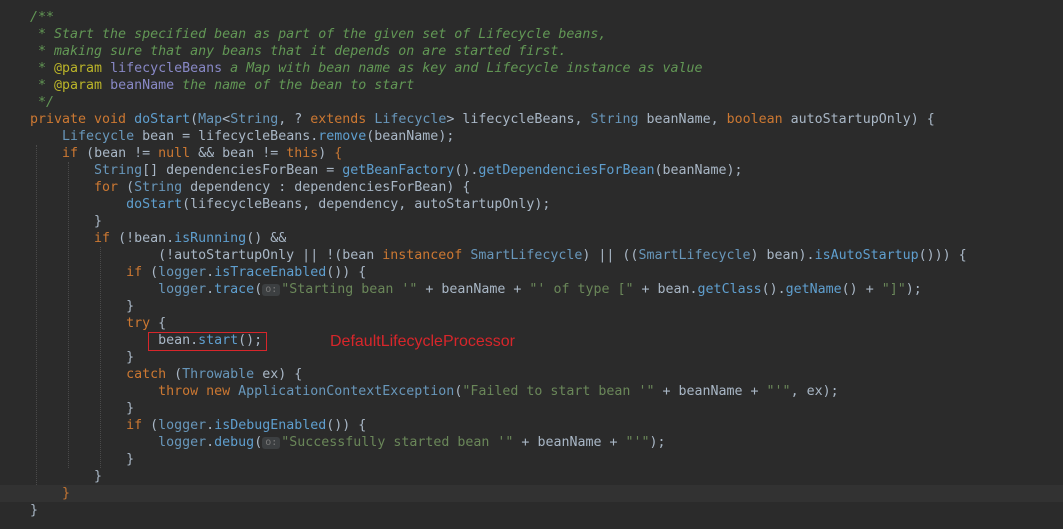 Image resolution: width=1063 pixels, height=529 pixels. What do you see at coordinates (814, 391) in the screenshot?
I see `code-token: , ex);` at bounding box center [814, 391].